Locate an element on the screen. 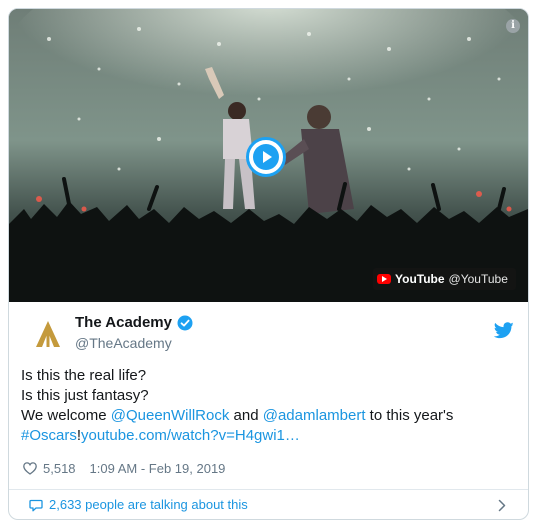  author-name-row: The Academy is located at coordinates (134, 322).